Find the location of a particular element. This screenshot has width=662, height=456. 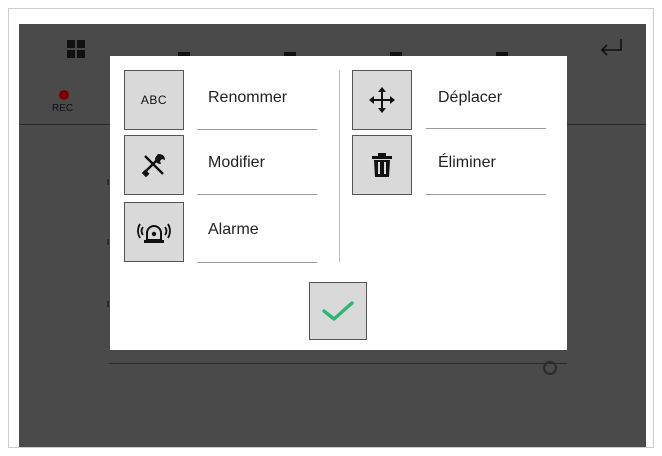

grid-icon is located at coordinates (76, 49).